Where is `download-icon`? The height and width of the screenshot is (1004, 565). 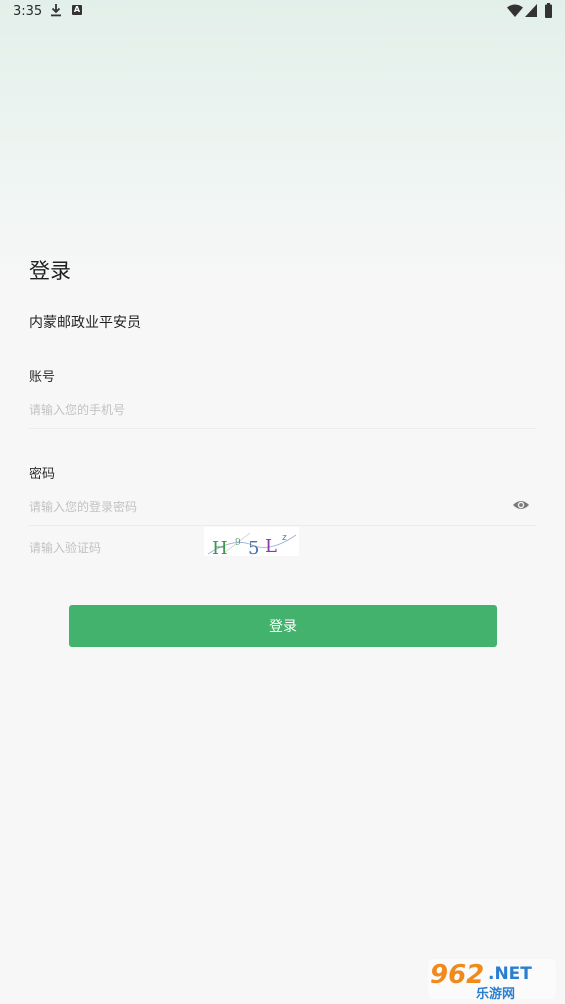 download-icon is located at coordinates (56, 10).